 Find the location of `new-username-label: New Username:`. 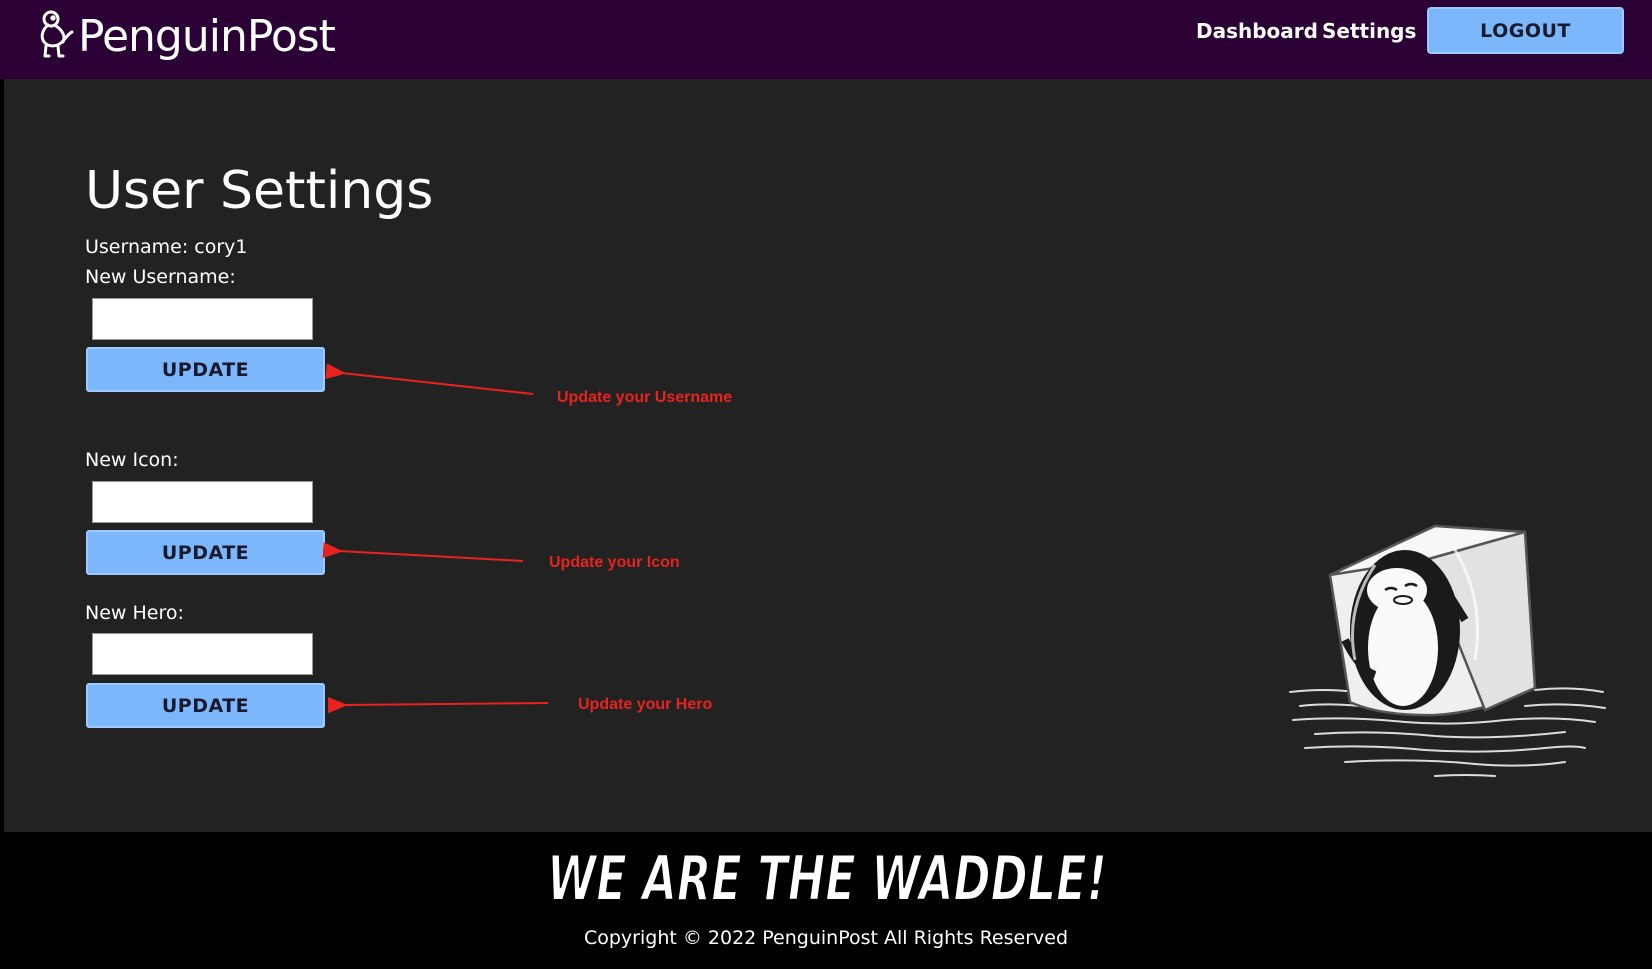

new-username-label: New Username: is located at coordinates (160, 277).